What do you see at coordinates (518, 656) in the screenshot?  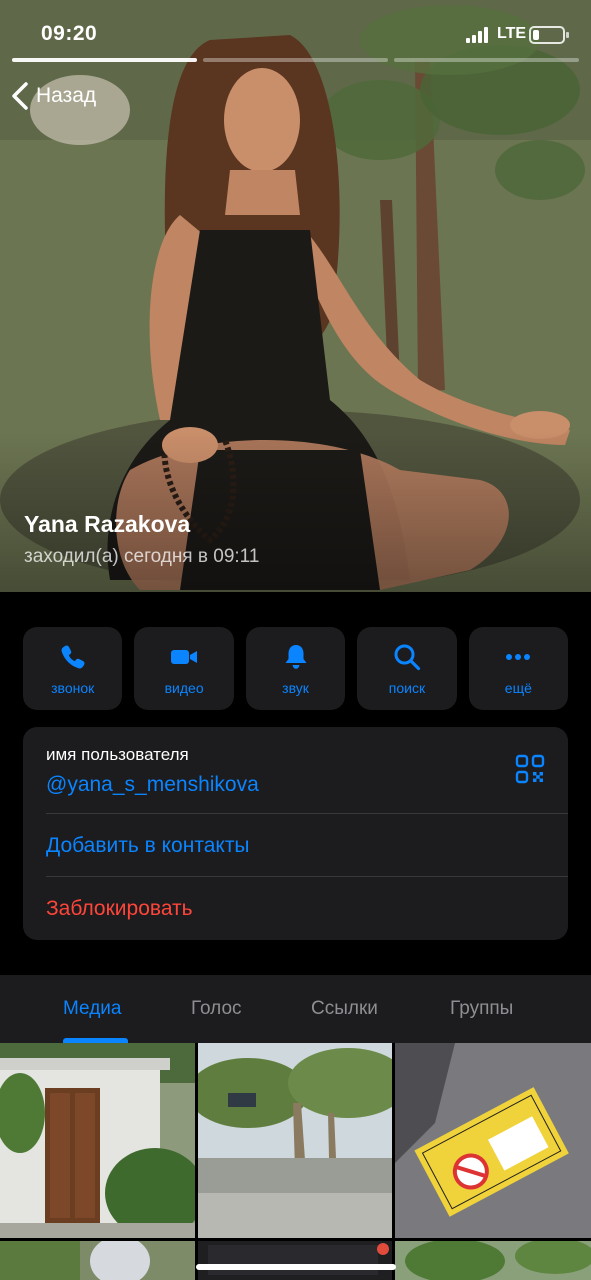 I see `more-dots-icon` at bounding box center [518, 656].